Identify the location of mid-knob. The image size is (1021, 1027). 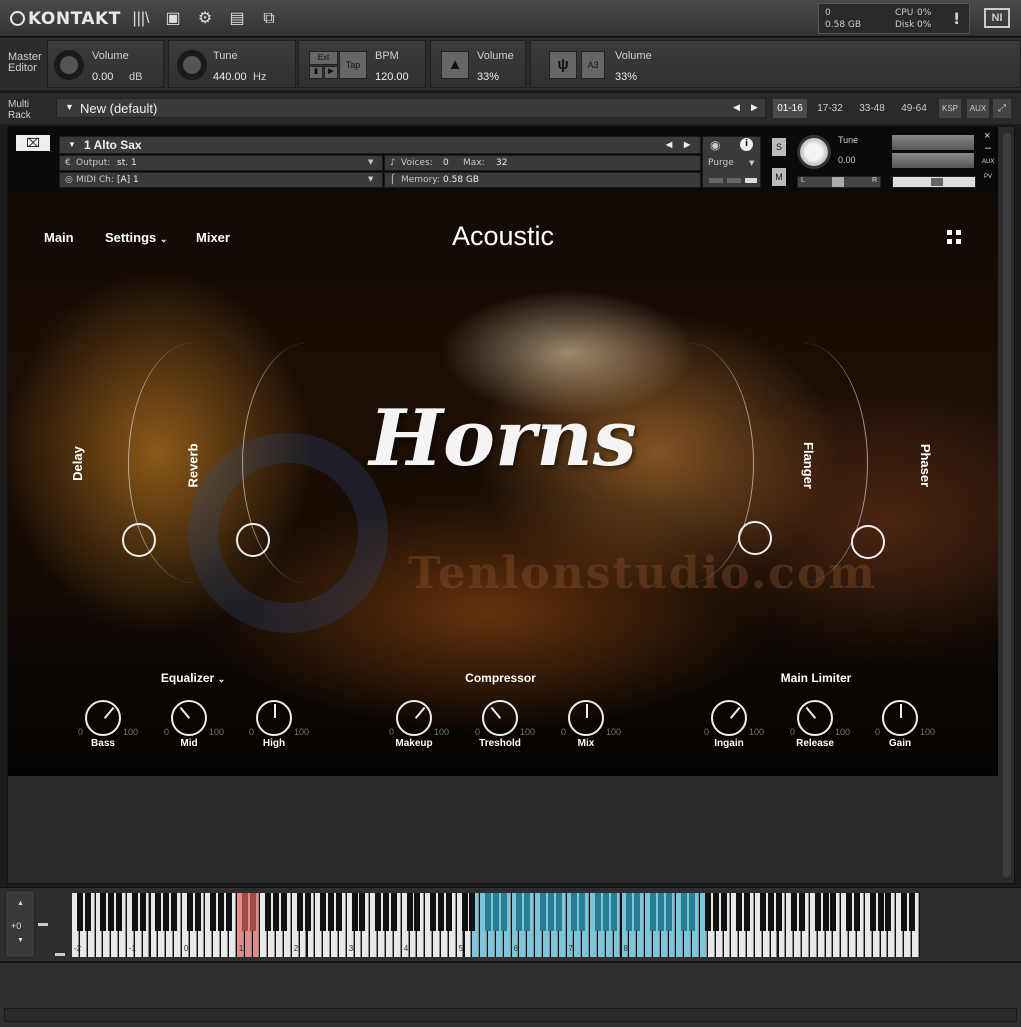
(189, 718).